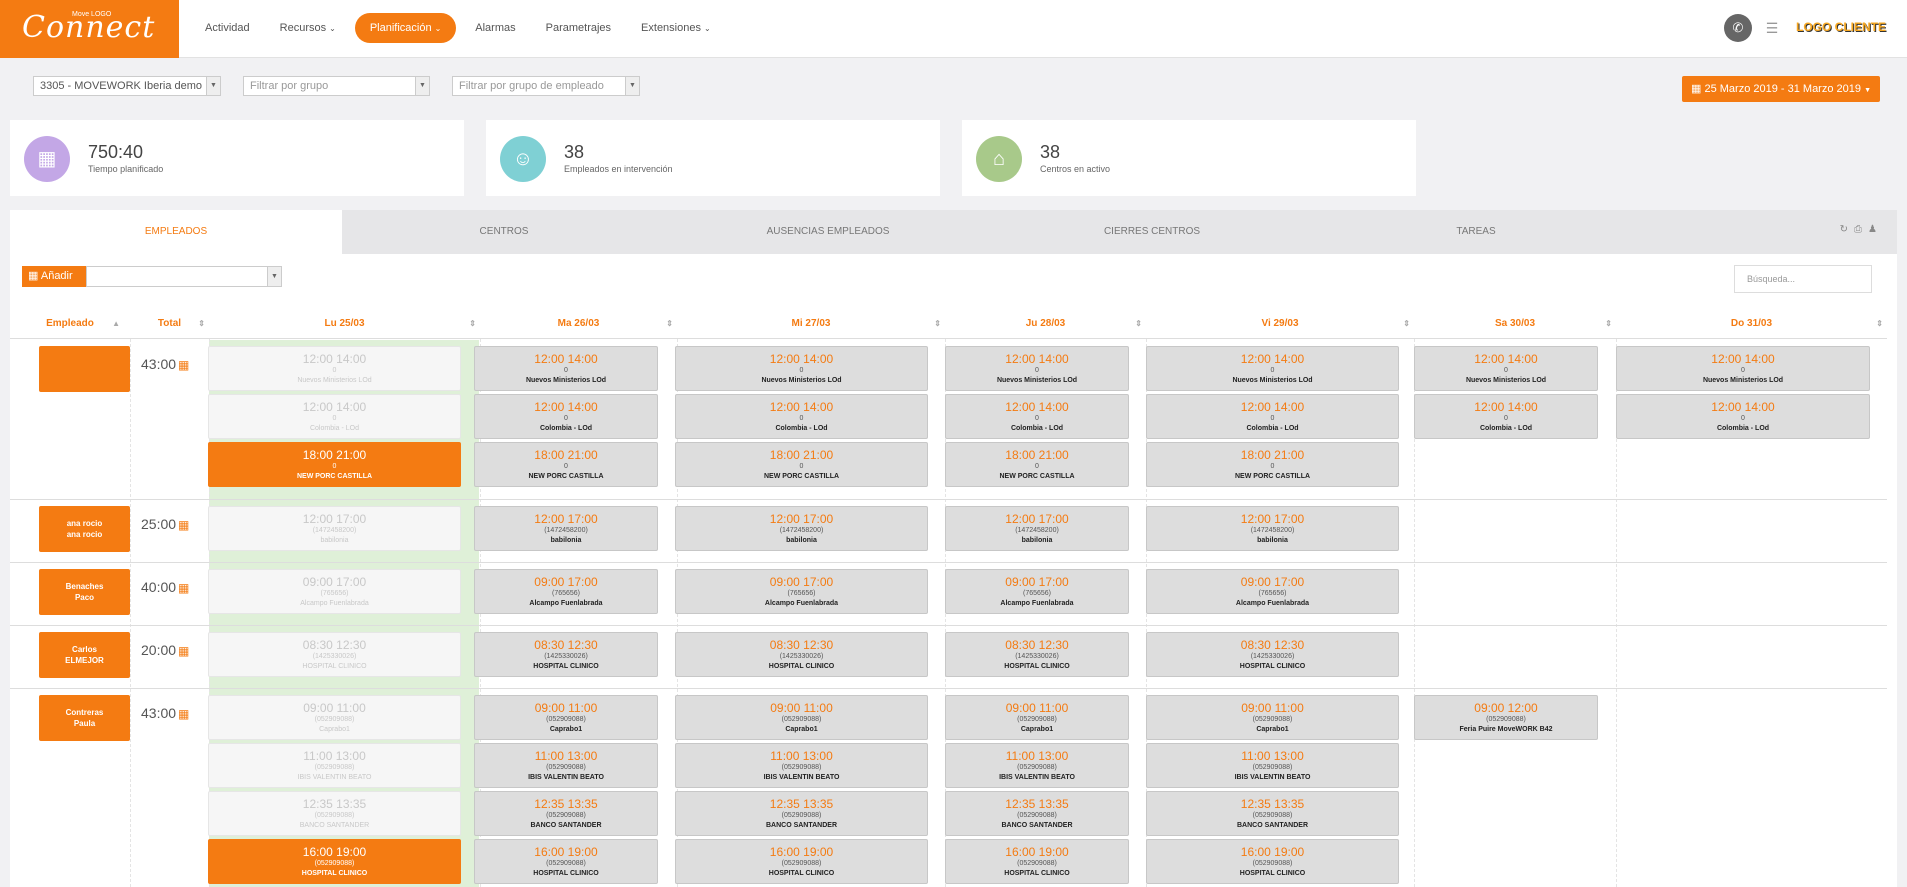  What do you see at coordinates (1875, 229) in the screenshot?
I see `user-icon: ♟` at bounding box center [1875, 229].